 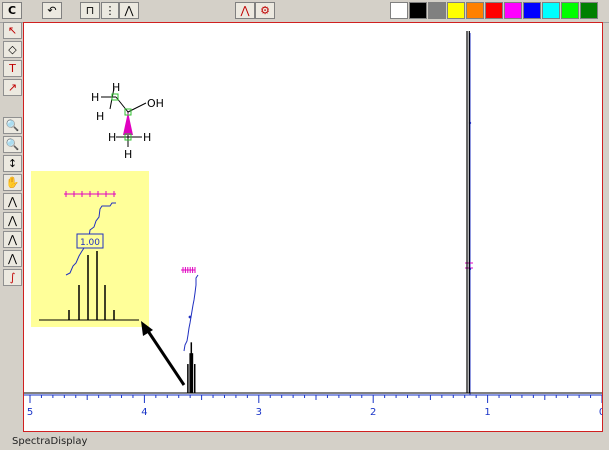 I want to click on peak-pick-icon: ⋀, so click(x=12, y=239).